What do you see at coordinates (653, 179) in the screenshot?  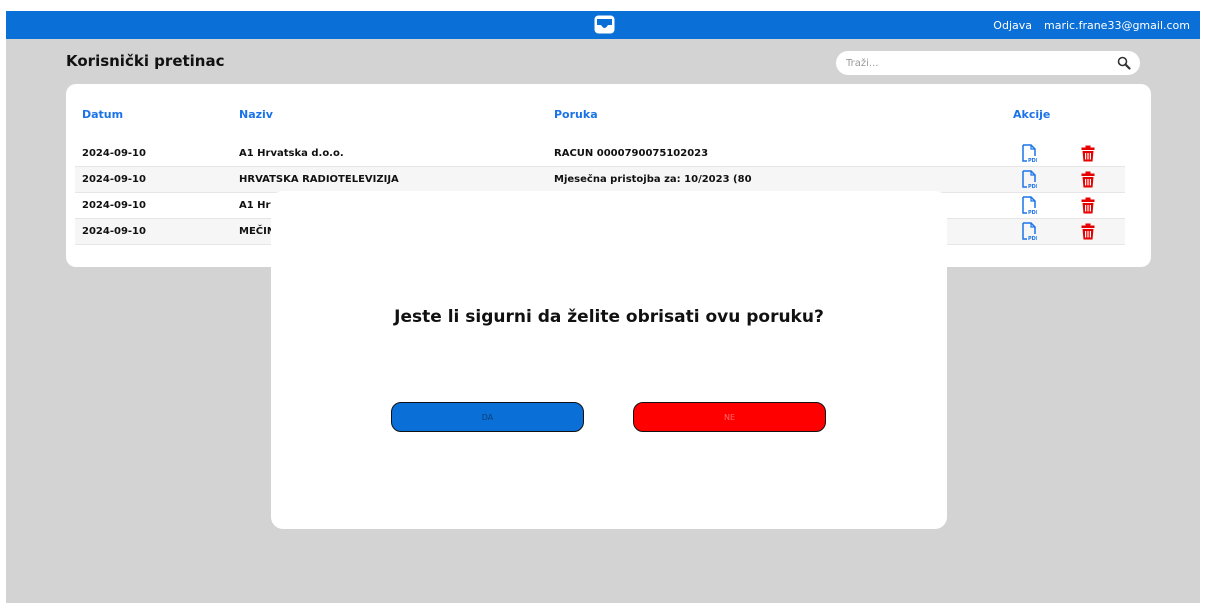 I see `row-message: Mjesečna pristojba za: 10/2023 (80` at bounding box center [653, 179].